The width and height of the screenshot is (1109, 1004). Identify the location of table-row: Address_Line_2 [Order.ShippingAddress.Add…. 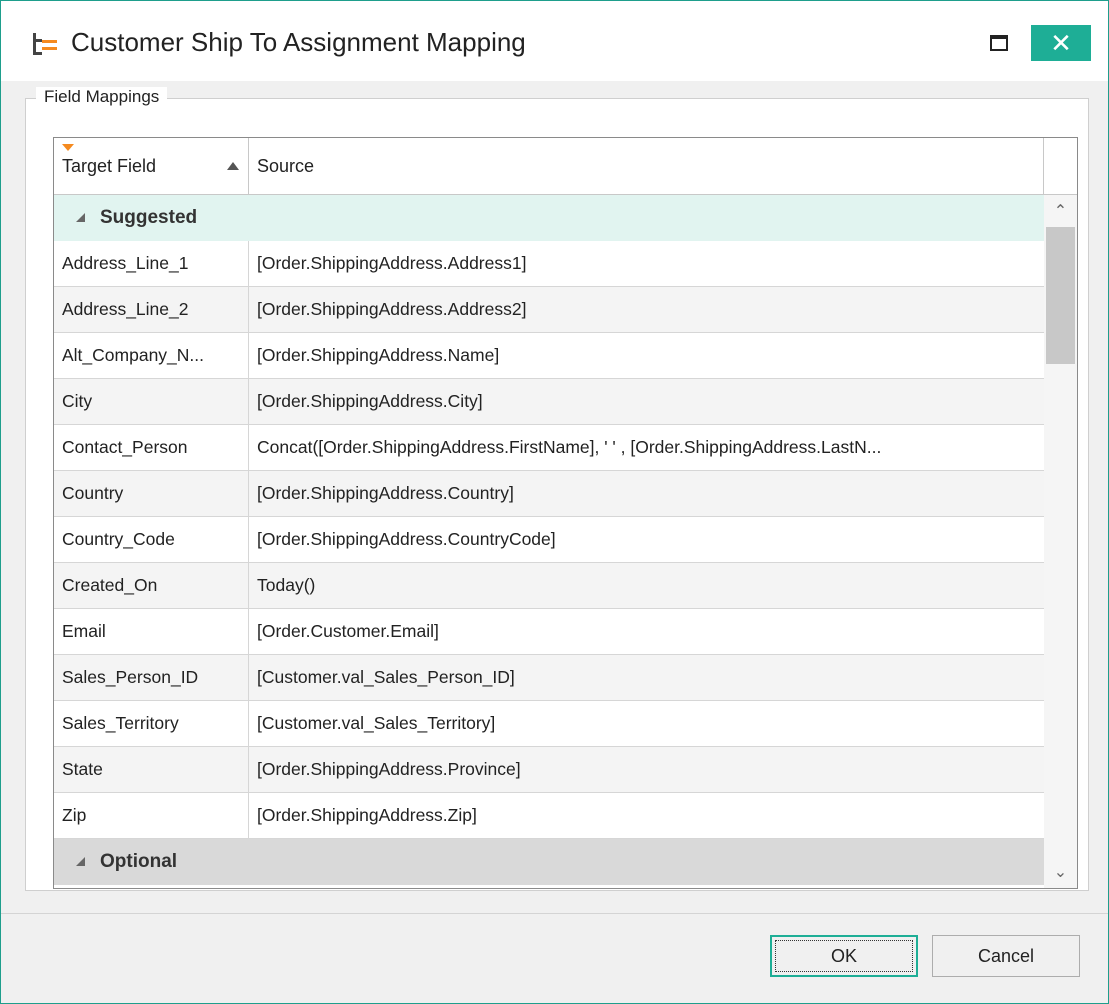
(549, 310).